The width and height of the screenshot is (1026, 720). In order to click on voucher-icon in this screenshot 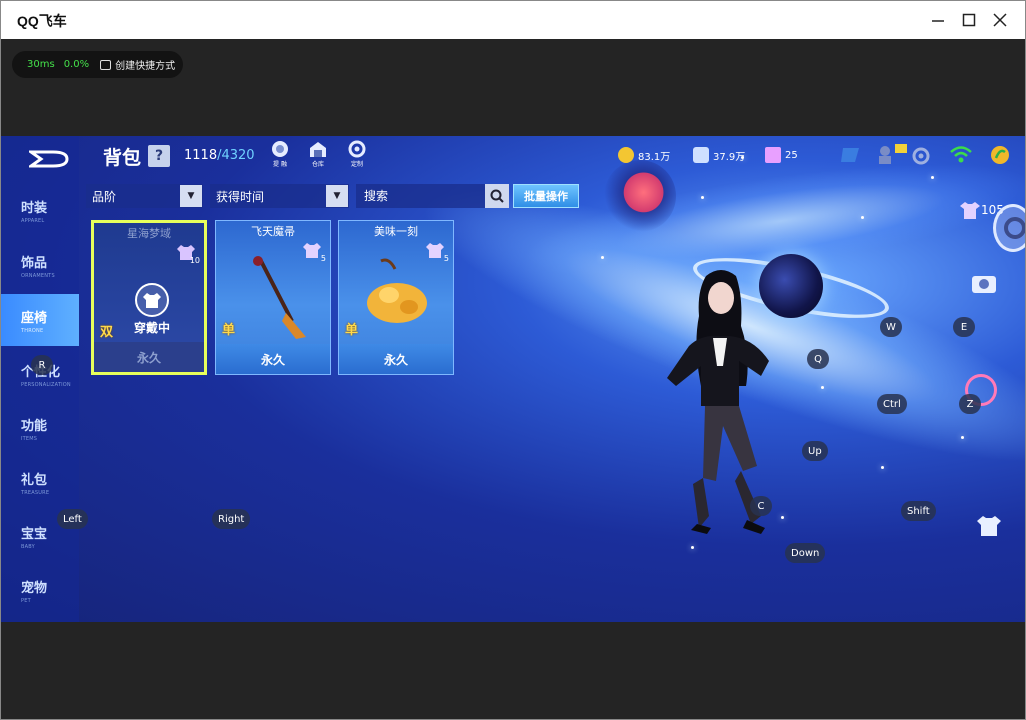, I will do `click(701, 155)`.